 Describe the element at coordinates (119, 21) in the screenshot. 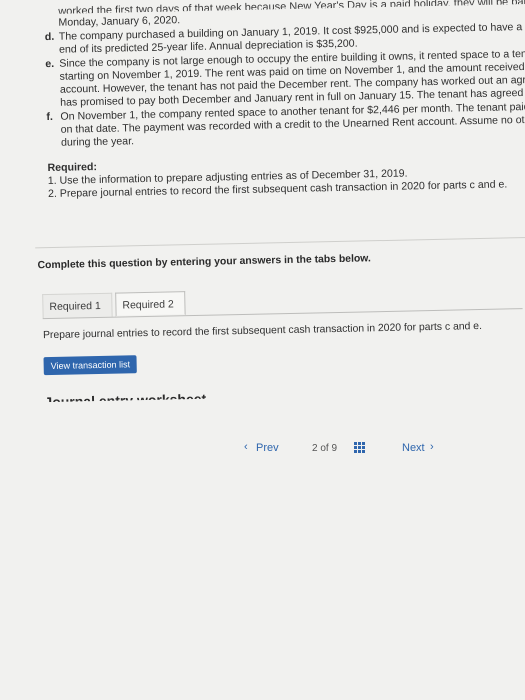

I see `part-c-continuation: Monday, January 6, 2020.` at that location.